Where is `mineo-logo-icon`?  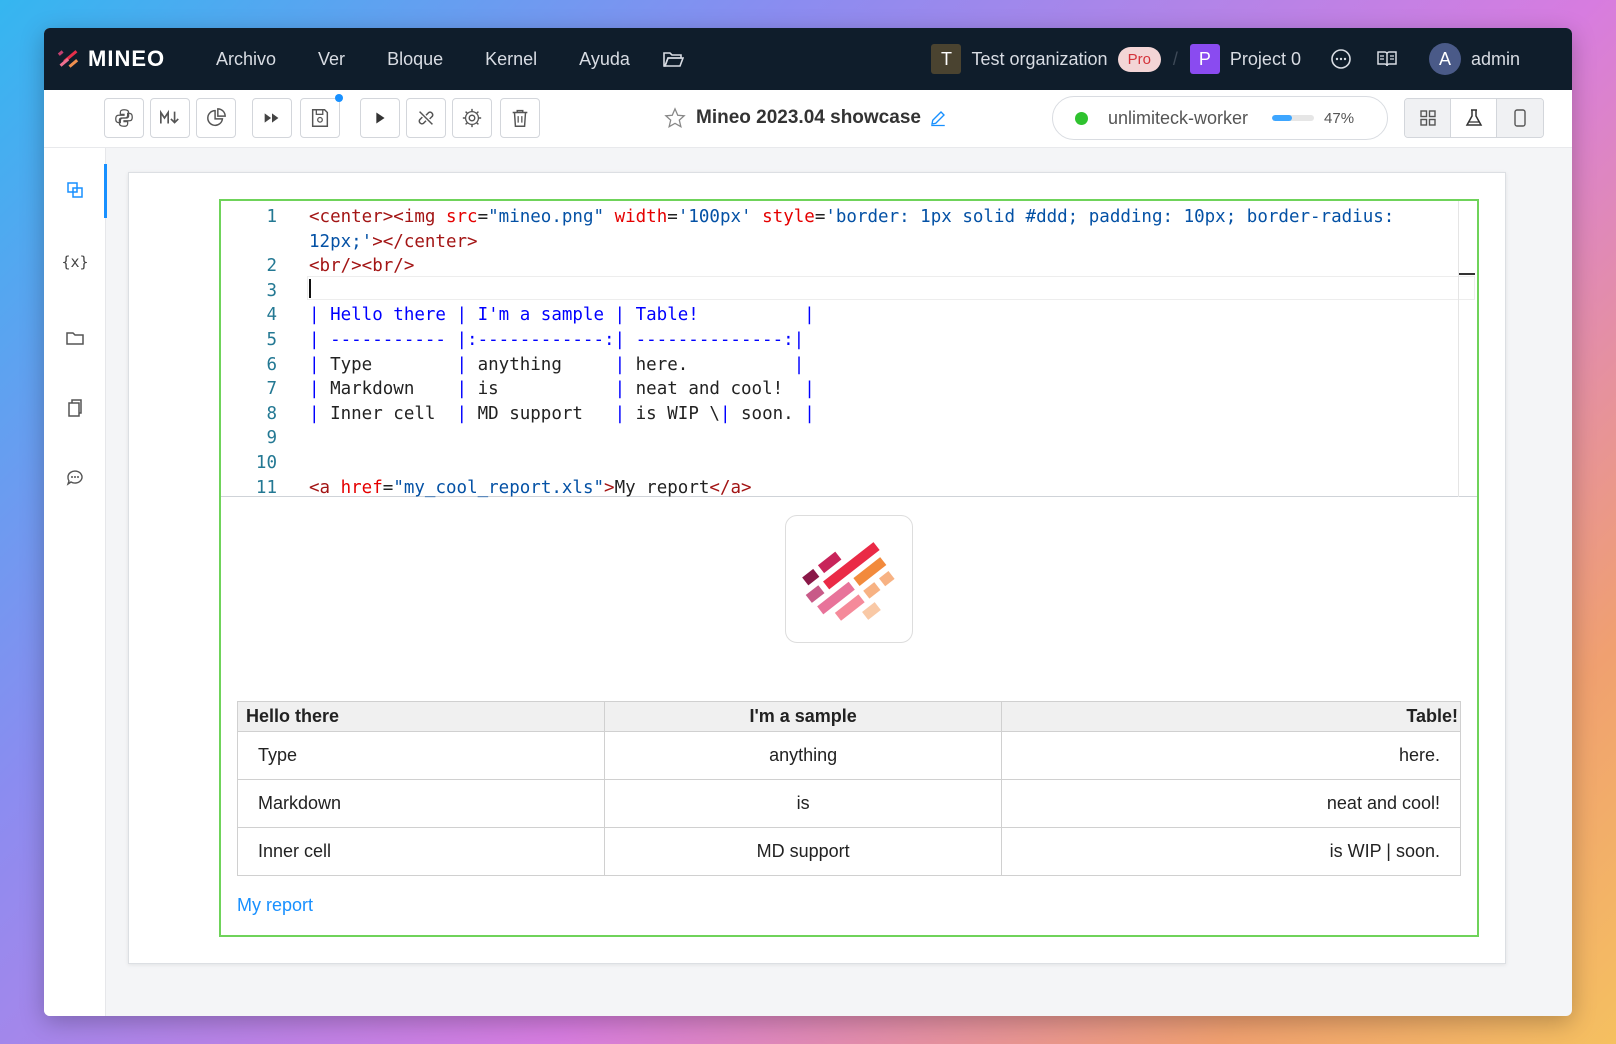
mineo-logo-icon is located at coordinates (68, 59).